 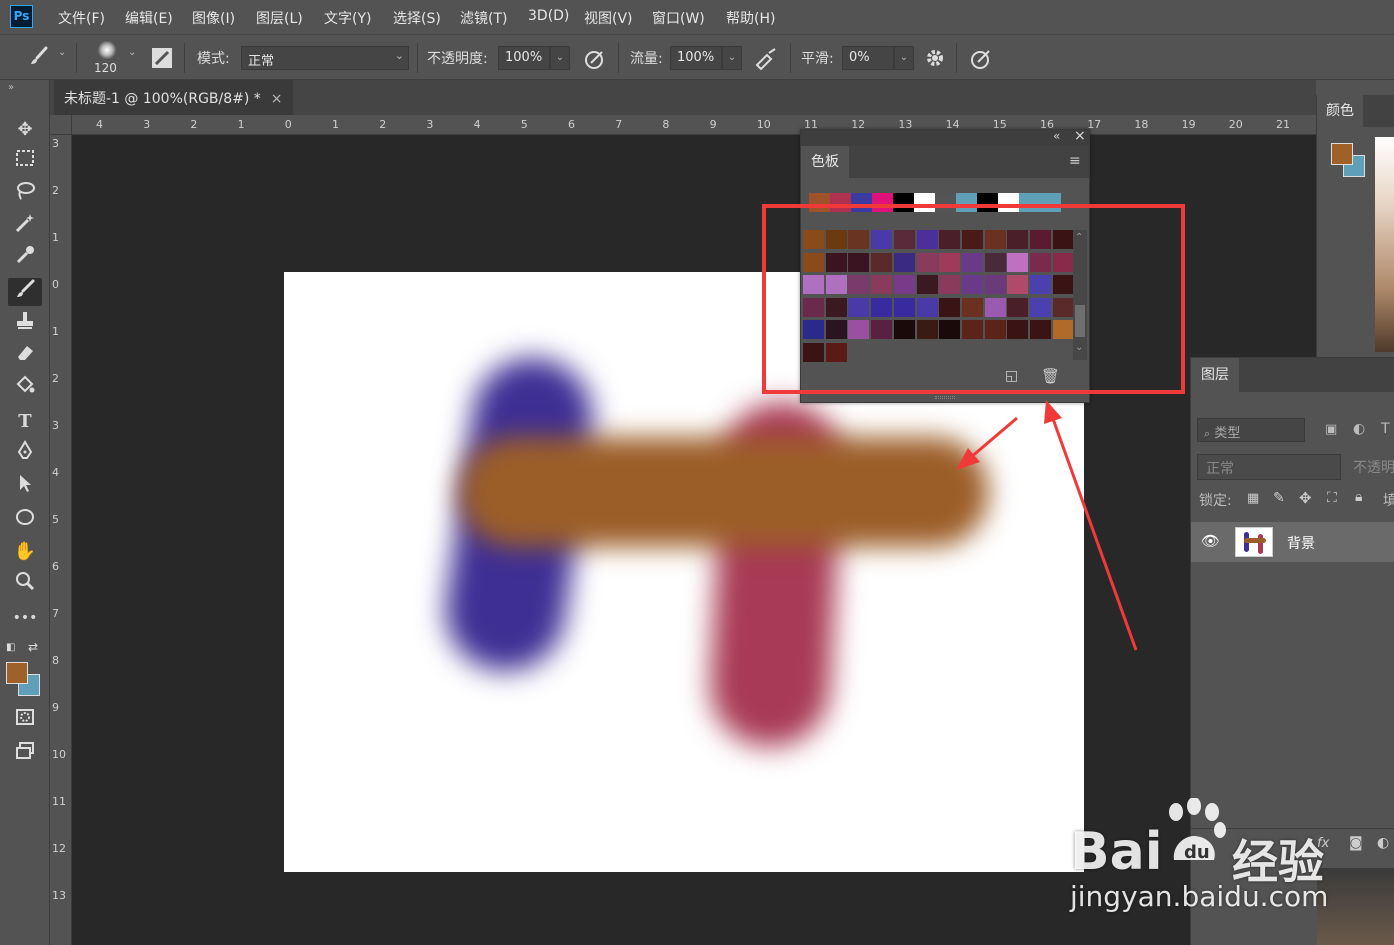 What do you see at coordinates (825, 162) in the screenshot?
I see `tab-swatches: 色板` at bounding box center [825, 162].